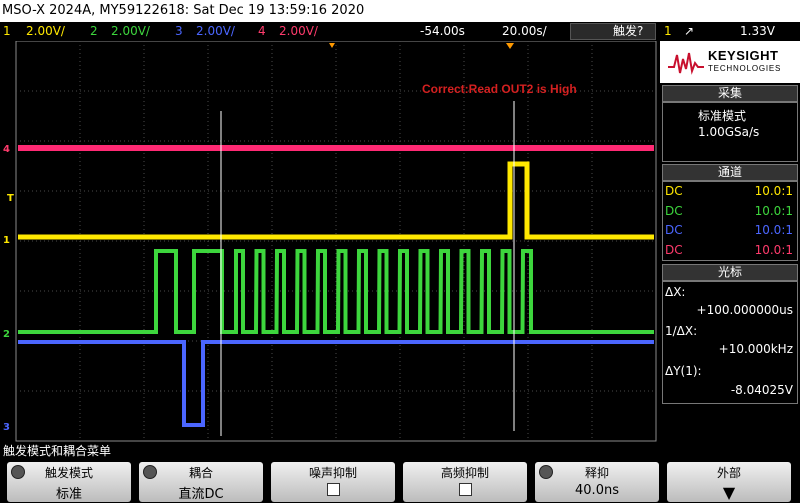 The height and width of the screenshot is (503, 800). What do you see at coordinates (722, 116) in the screenshot?
I see `acquire-mode: 标准模式` at bounding box center [722, 116].